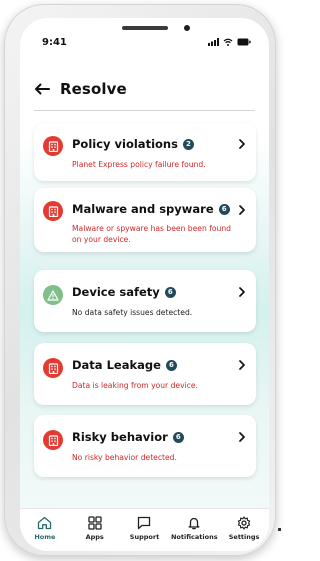 The height and width of the screenshot is (561, 320). What do you see at coordinates (144, 523) in the screenshot?
I see `chat-icon` at bounding box center [144, 523].